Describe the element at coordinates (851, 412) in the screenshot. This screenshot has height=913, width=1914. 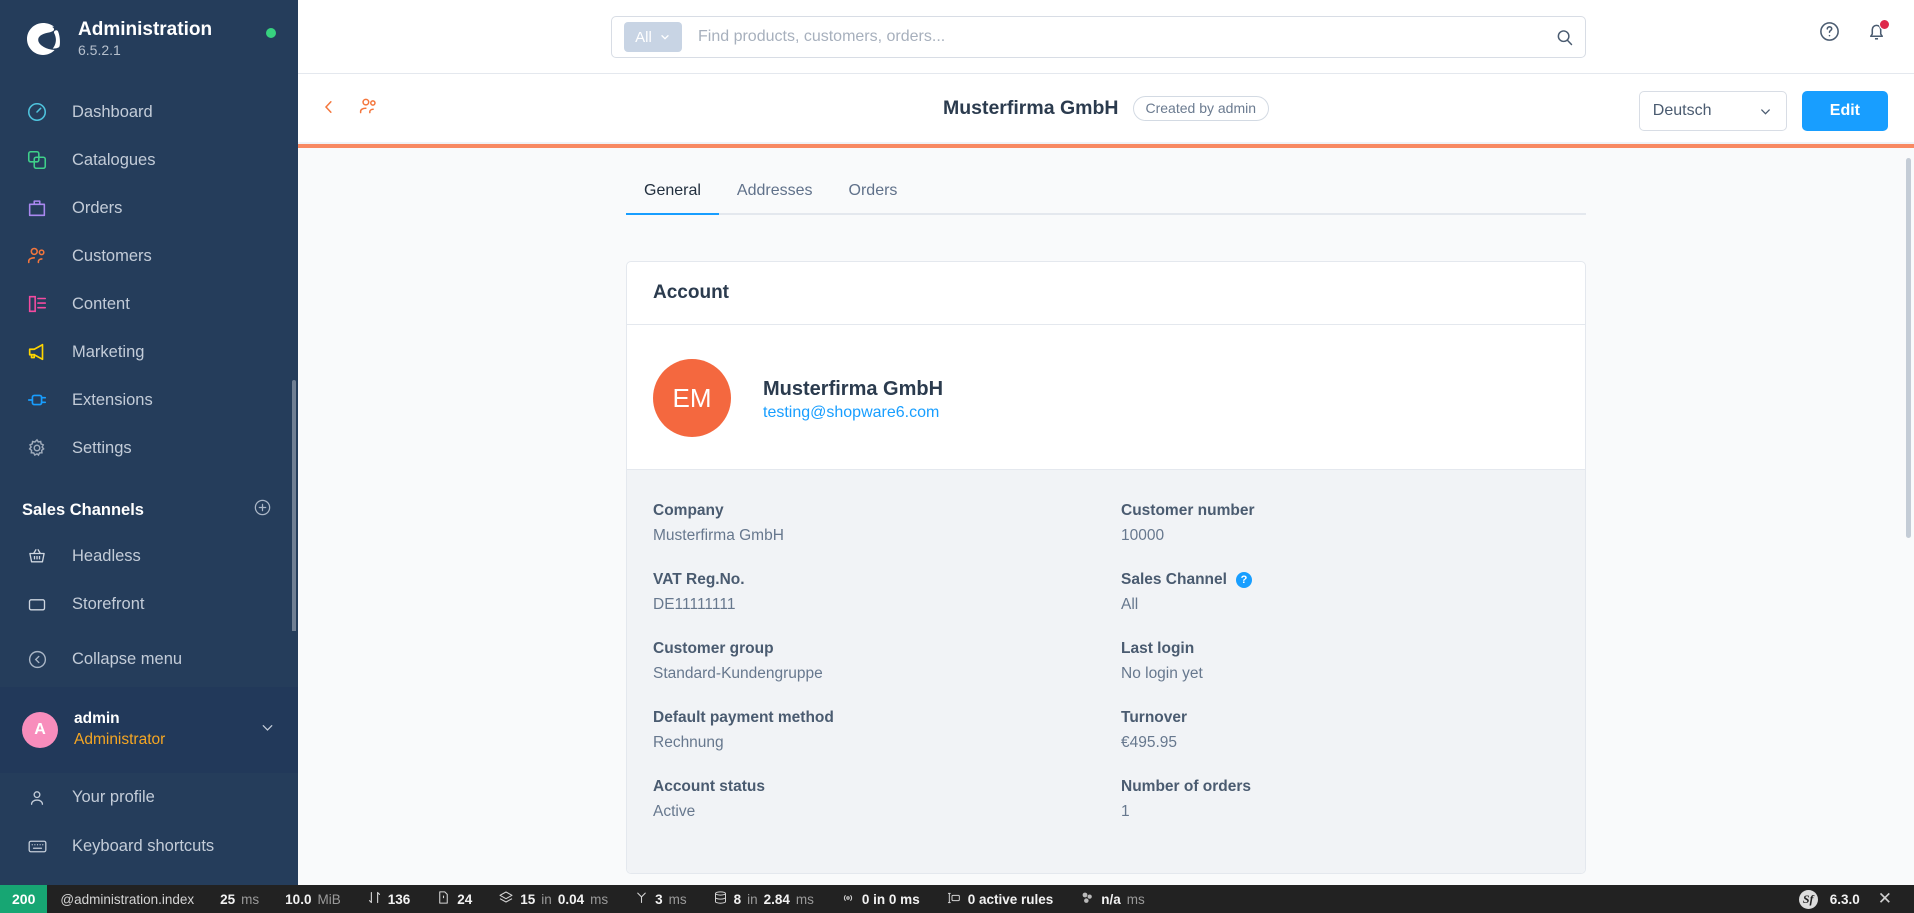
I see `customer-email-link: testing@shopware6.com` at that location.